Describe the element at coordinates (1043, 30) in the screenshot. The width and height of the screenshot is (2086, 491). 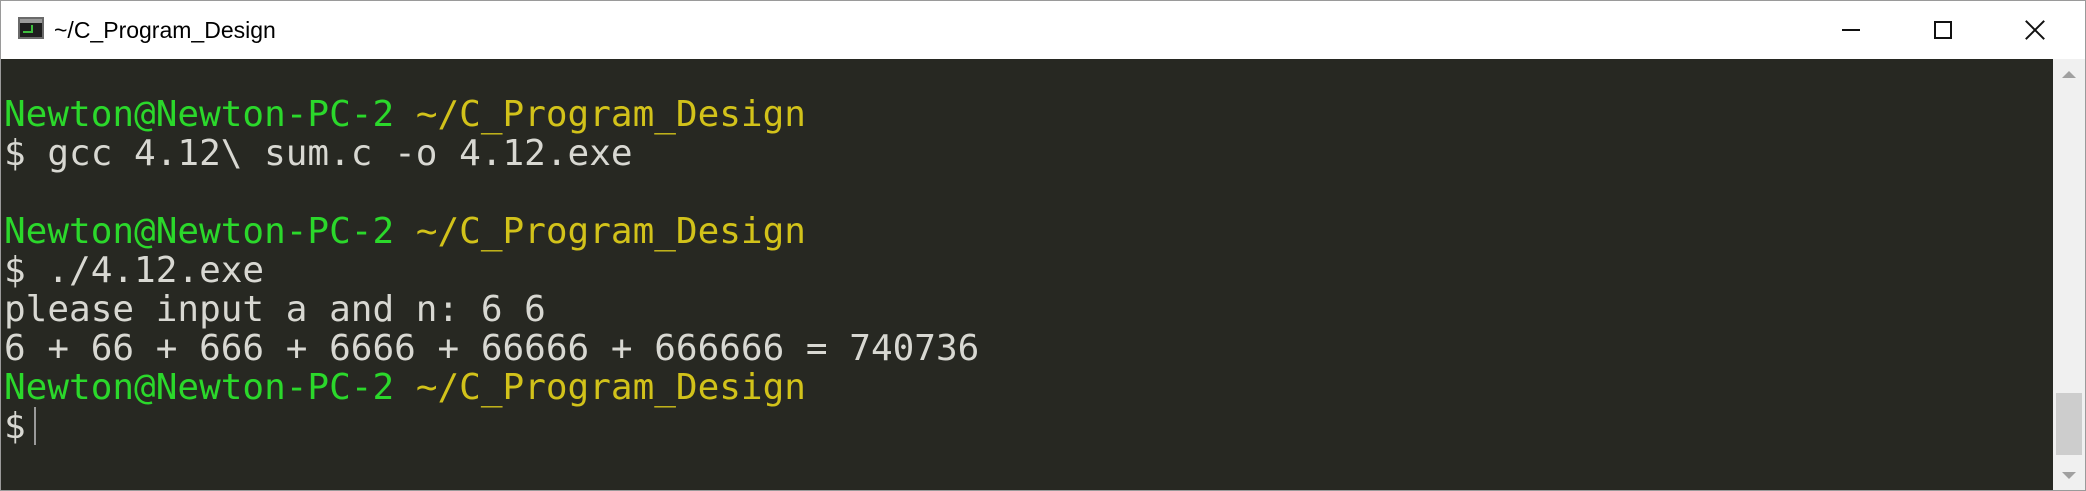
I see `title-bar: ~/C_Program_Design` at that location.